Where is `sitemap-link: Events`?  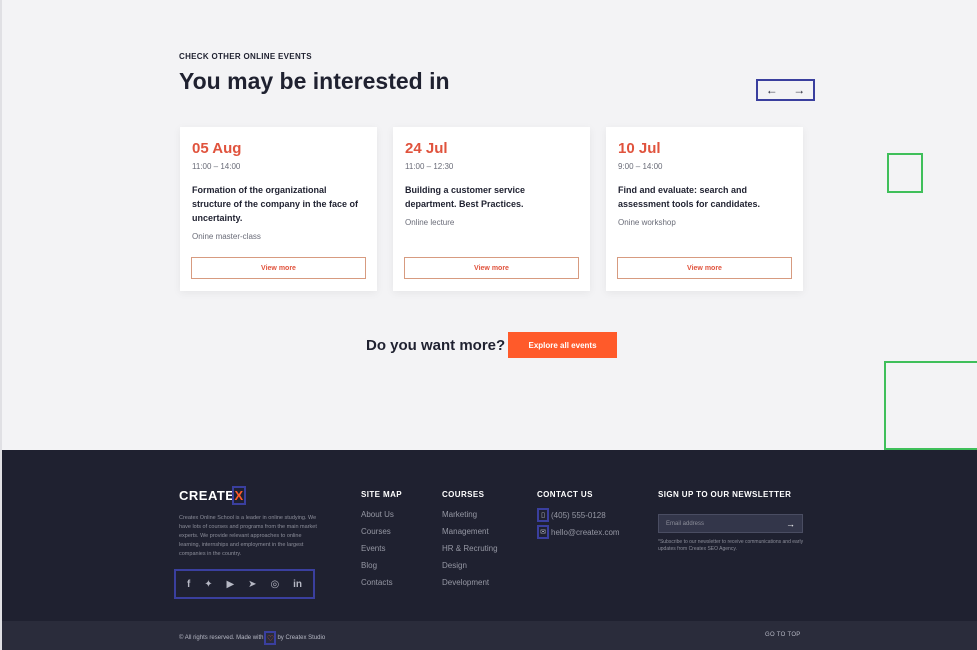 sitemap-link: Events is located at coordinates (377, 552).